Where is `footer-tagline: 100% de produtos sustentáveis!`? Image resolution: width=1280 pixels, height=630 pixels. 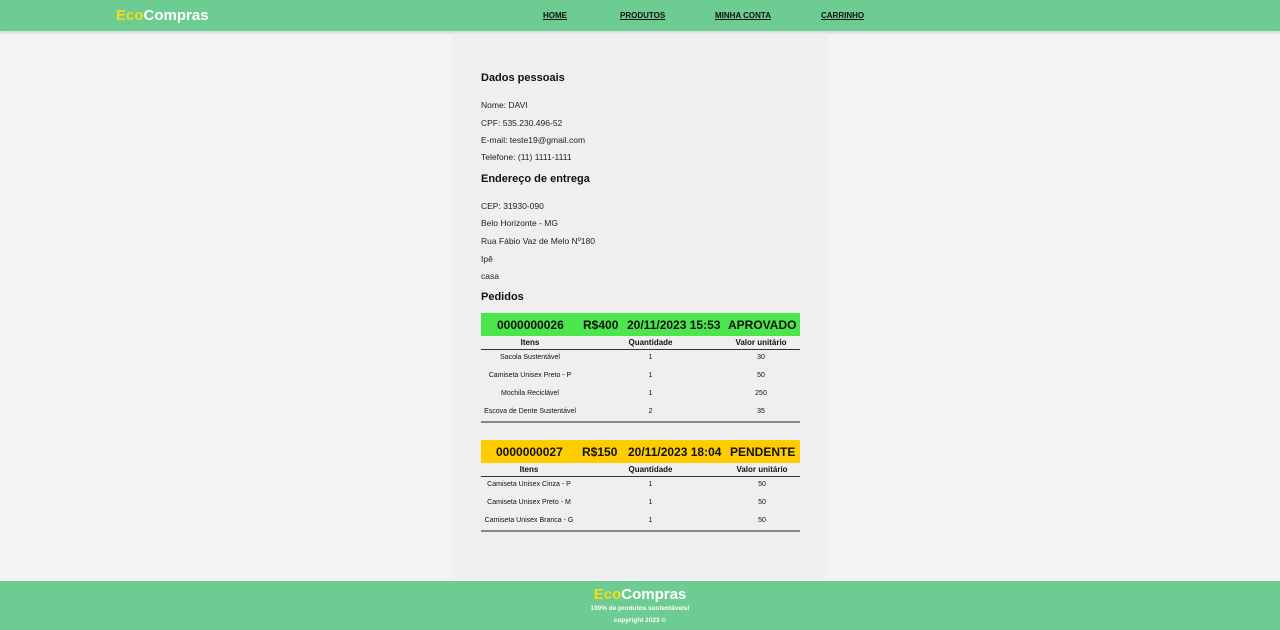 footer-tagline: 100% de produtos sustentáveis! is located at coordinates (640, 608).